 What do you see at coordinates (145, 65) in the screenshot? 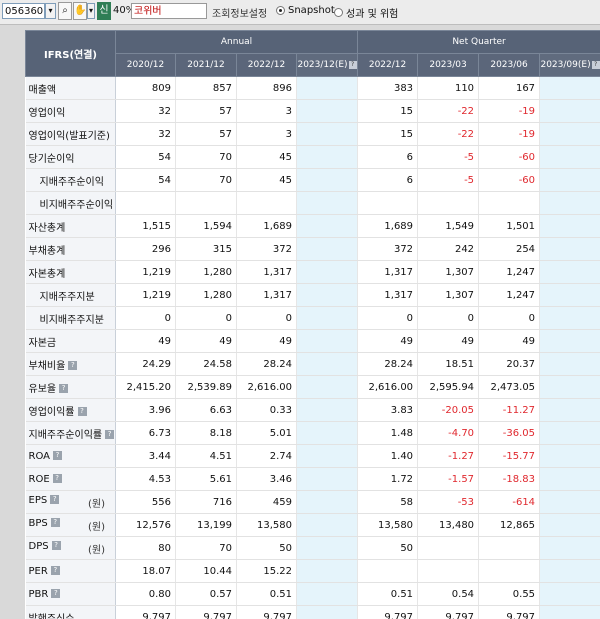
I see `column-header: 2020/12` at bounding box center [145, 65].